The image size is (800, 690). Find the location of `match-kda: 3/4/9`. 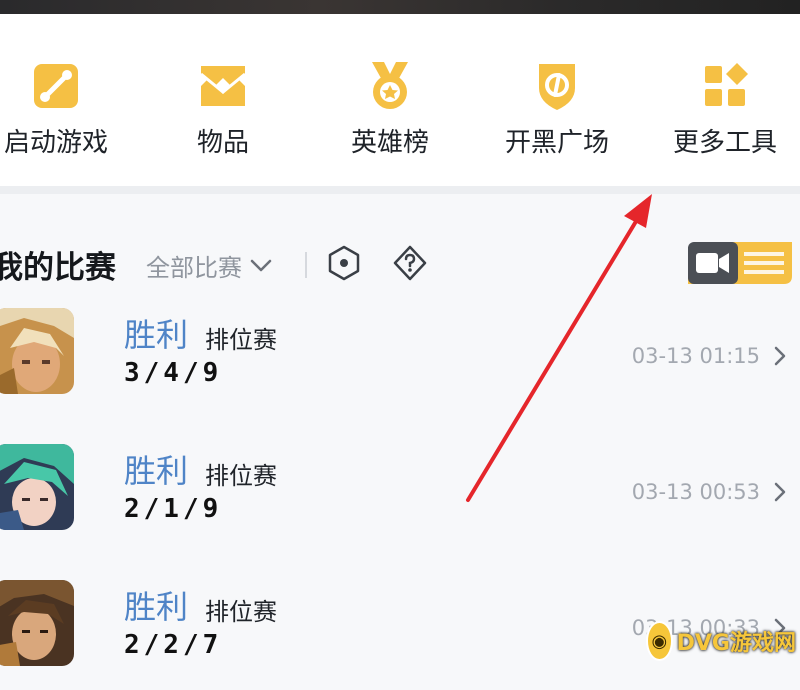

match-kda: 3/4/9 is located at coordinates (173, 373).